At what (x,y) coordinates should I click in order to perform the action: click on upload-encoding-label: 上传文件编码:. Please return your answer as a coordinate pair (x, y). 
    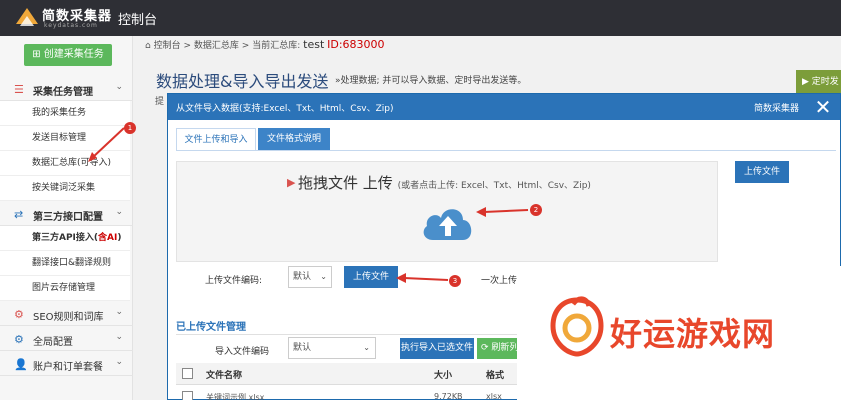
    Looking at the image, I should click on (234, 281).